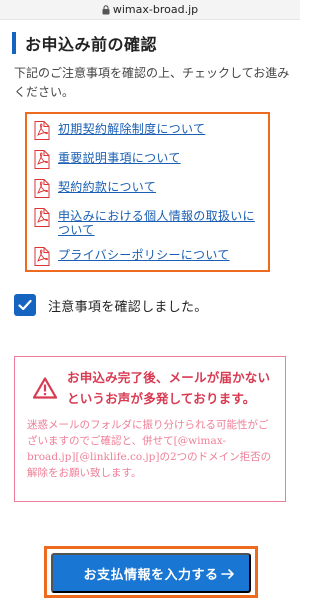 This screenshot has width=320, height=600. What do you see at coordinates (155, 9) in the screenshot?
I see `url-text: wimax-broad.jp` at bounding box center [155, 9].